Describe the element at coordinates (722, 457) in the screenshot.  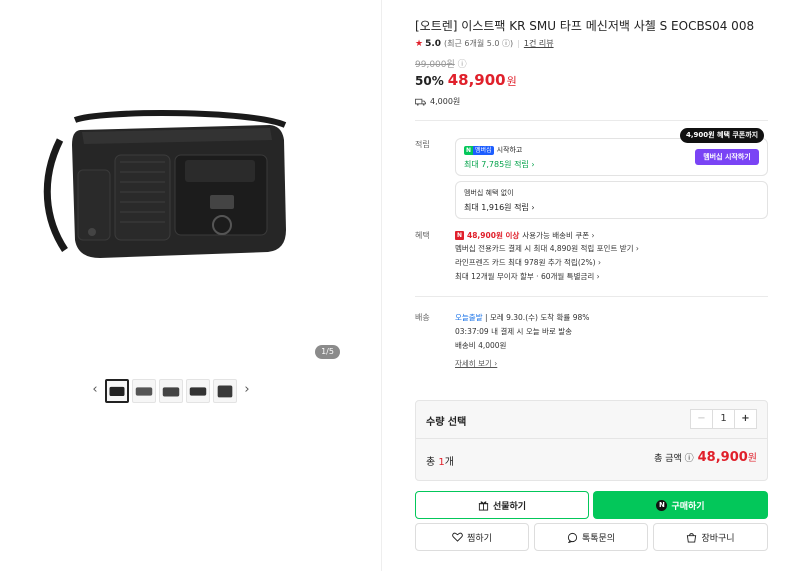
I see `total-amount-value: 48,900` at that location.